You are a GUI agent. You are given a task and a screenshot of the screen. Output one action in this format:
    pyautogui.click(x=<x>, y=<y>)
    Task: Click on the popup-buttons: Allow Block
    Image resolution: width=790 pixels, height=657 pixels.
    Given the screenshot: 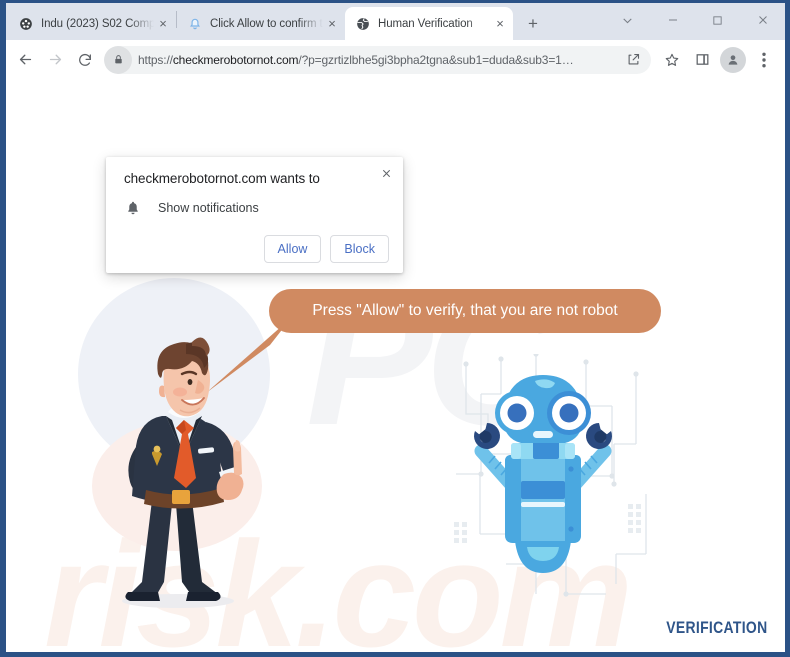 What is the action you would take?
    pyautogui.click(x=256, y=249)
    